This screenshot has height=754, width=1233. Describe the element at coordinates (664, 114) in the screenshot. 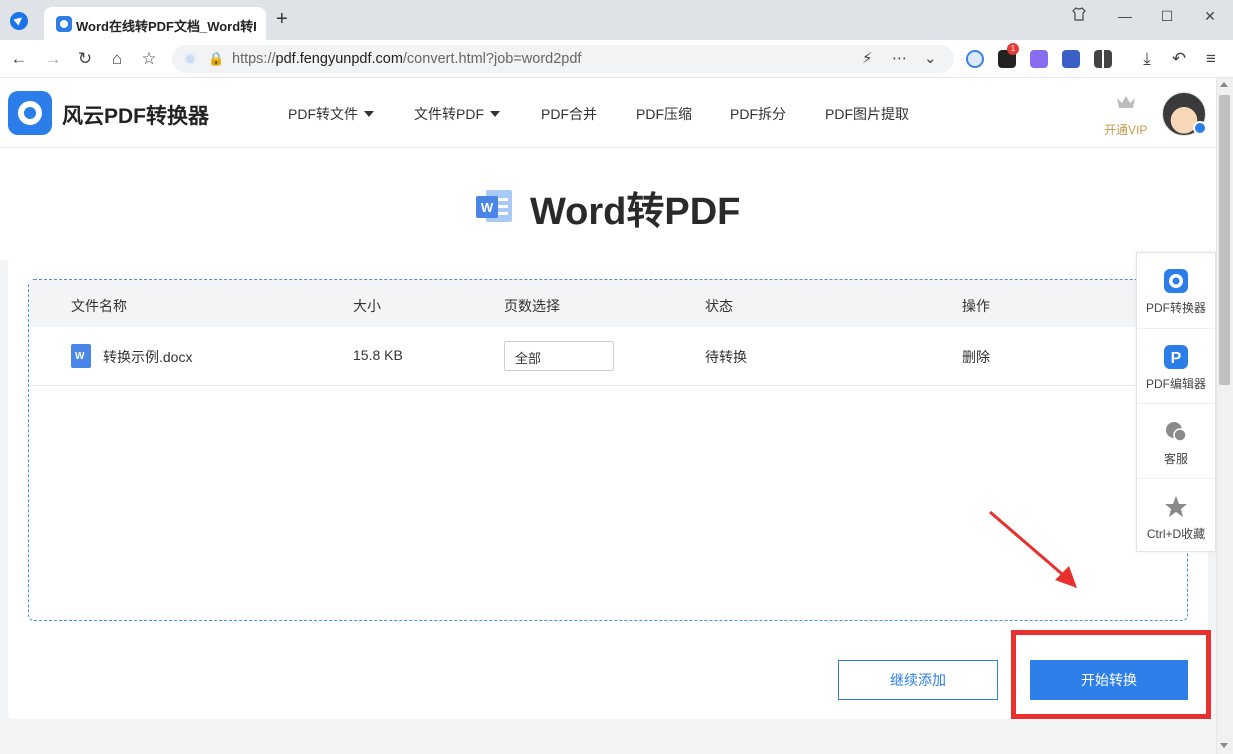

I see `nav-pdf-compress: PDF压缩` at that location.